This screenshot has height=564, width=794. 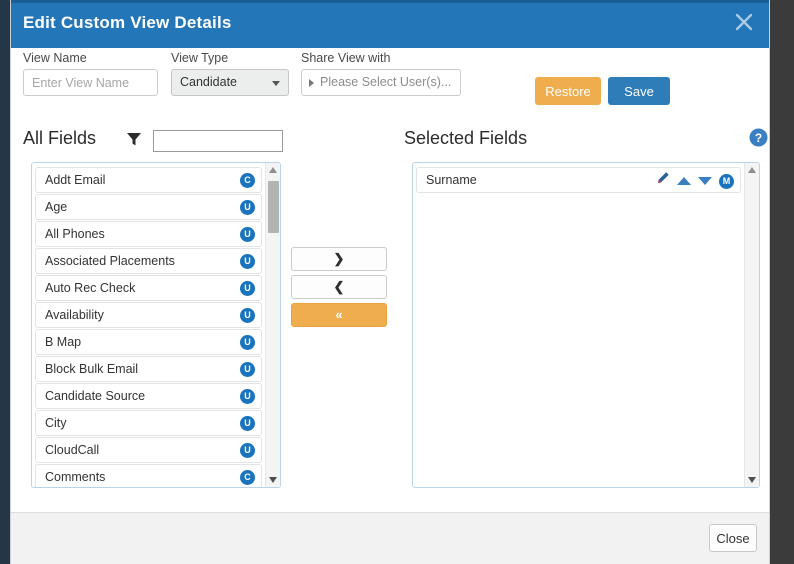 I want to click on all-fields-item-label: Availability, so click(x=74, y=315).